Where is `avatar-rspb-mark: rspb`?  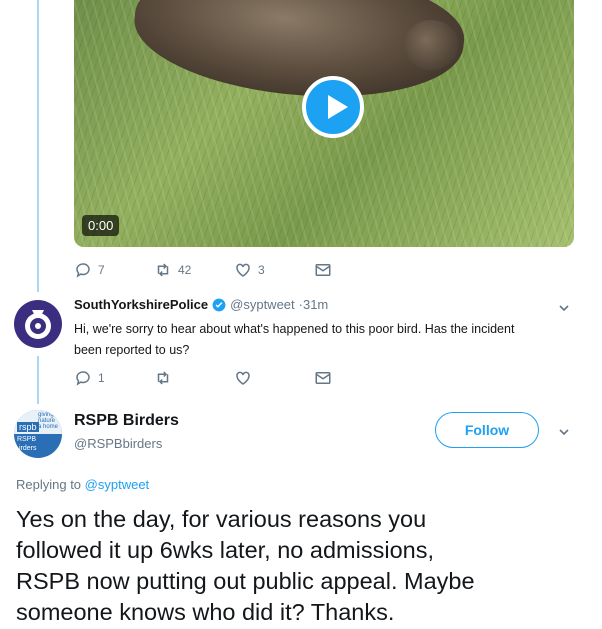 avatar-rspb-mark: rspb is located at coordinates (28, 427).